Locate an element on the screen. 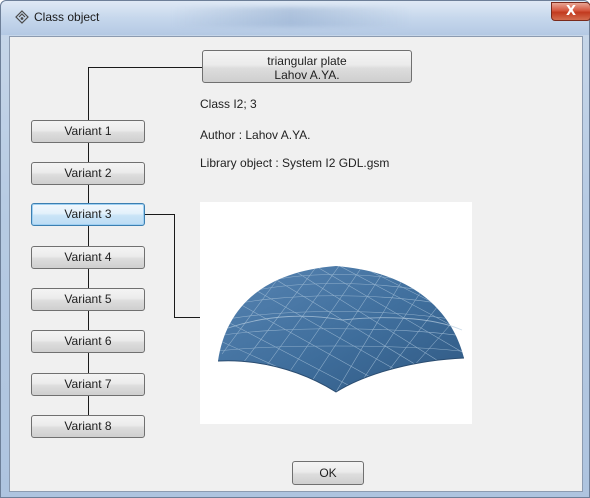 Image resolution: width=590 pixels, height=498 pixels. object-name-label: triangular plate is located at coordinates (307, 60).